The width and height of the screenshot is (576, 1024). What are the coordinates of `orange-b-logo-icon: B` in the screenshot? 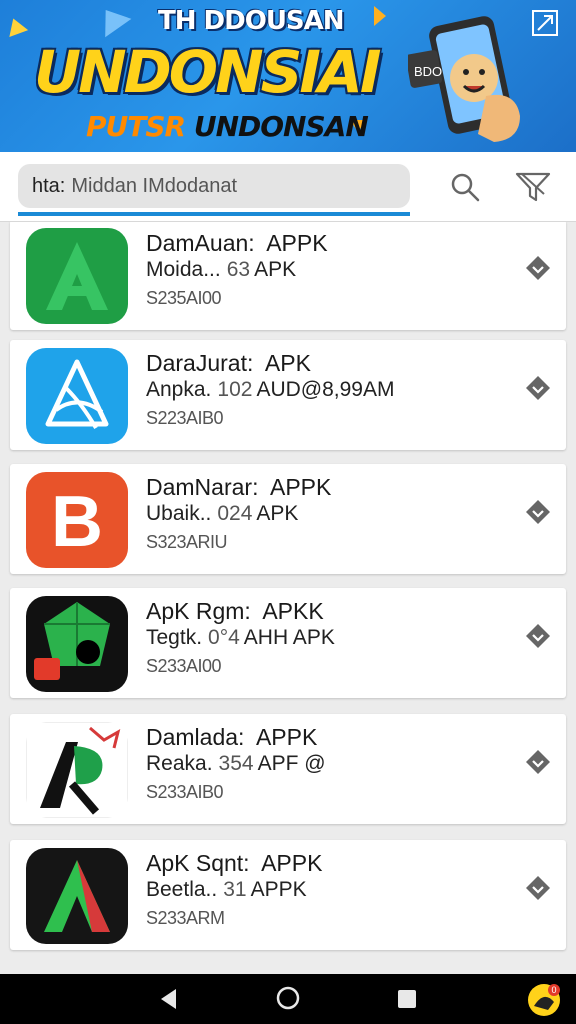 It's located at (77, 520).